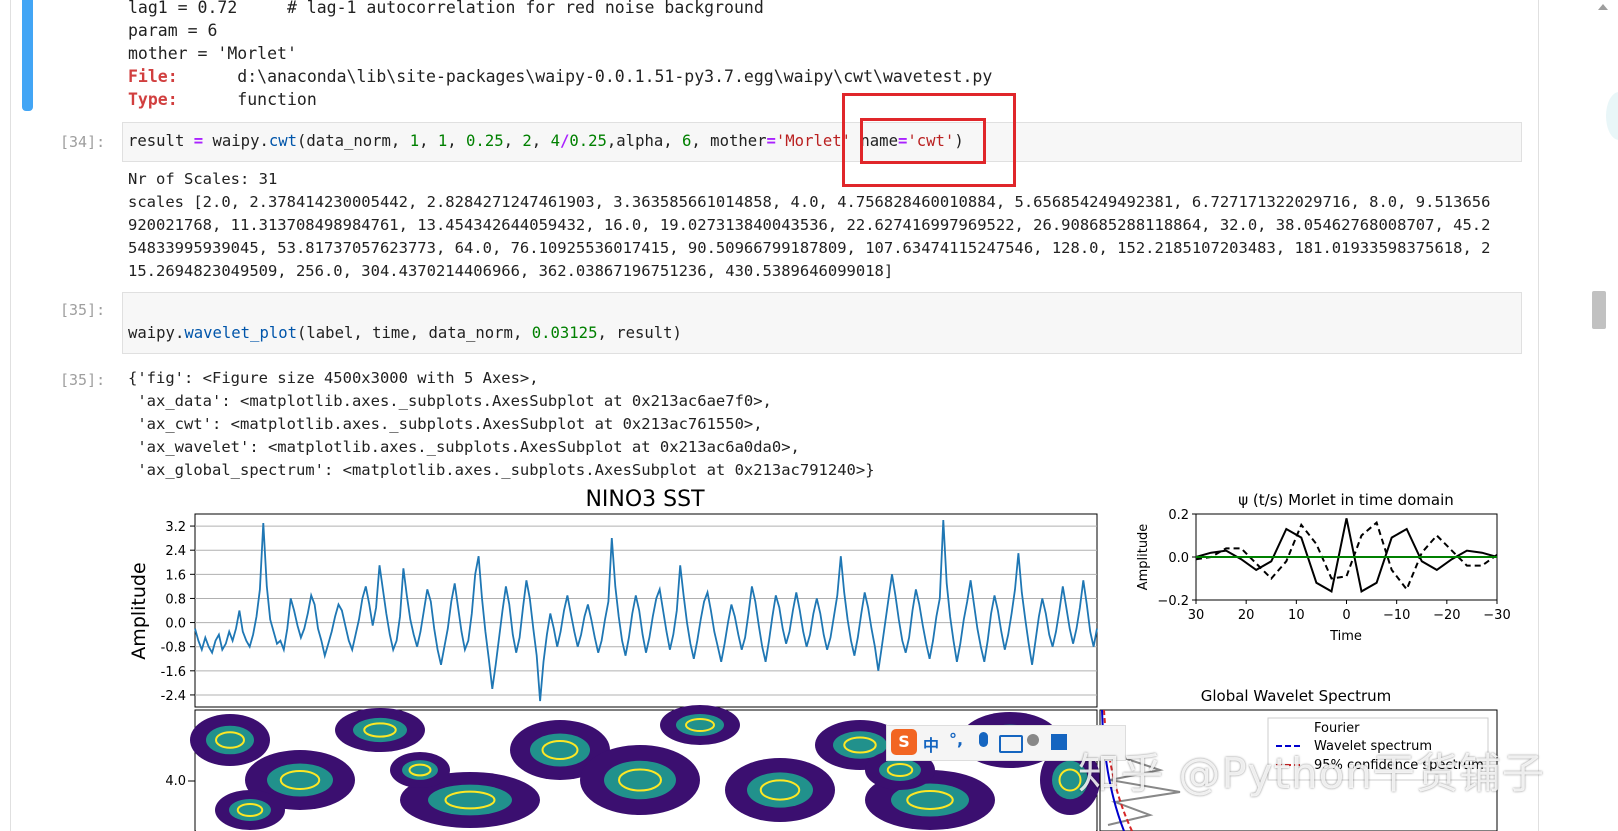 This screenshot has width=1618, height=831. What do you see at coordinates (175, 551) in the screenshot?
I see `ytick-label: 2.4` at bounding box center [175, 551].